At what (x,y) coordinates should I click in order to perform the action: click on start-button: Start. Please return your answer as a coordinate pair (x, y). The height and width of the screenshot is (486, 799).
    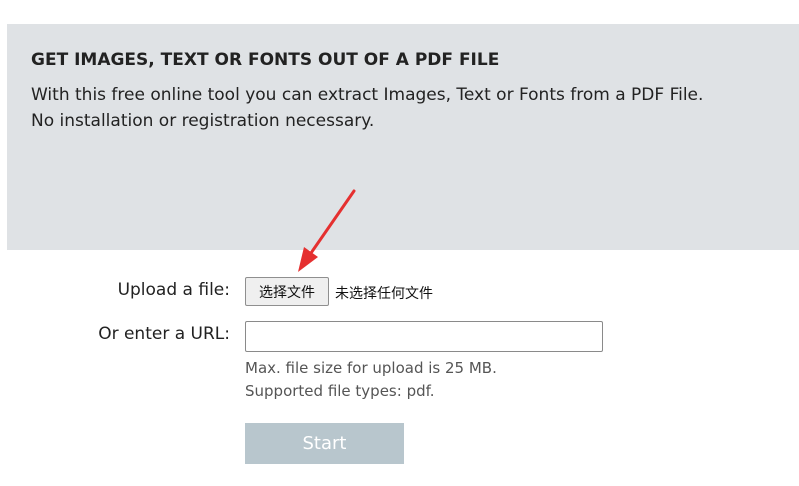
    Looking at the image, I should click on (324, 443).